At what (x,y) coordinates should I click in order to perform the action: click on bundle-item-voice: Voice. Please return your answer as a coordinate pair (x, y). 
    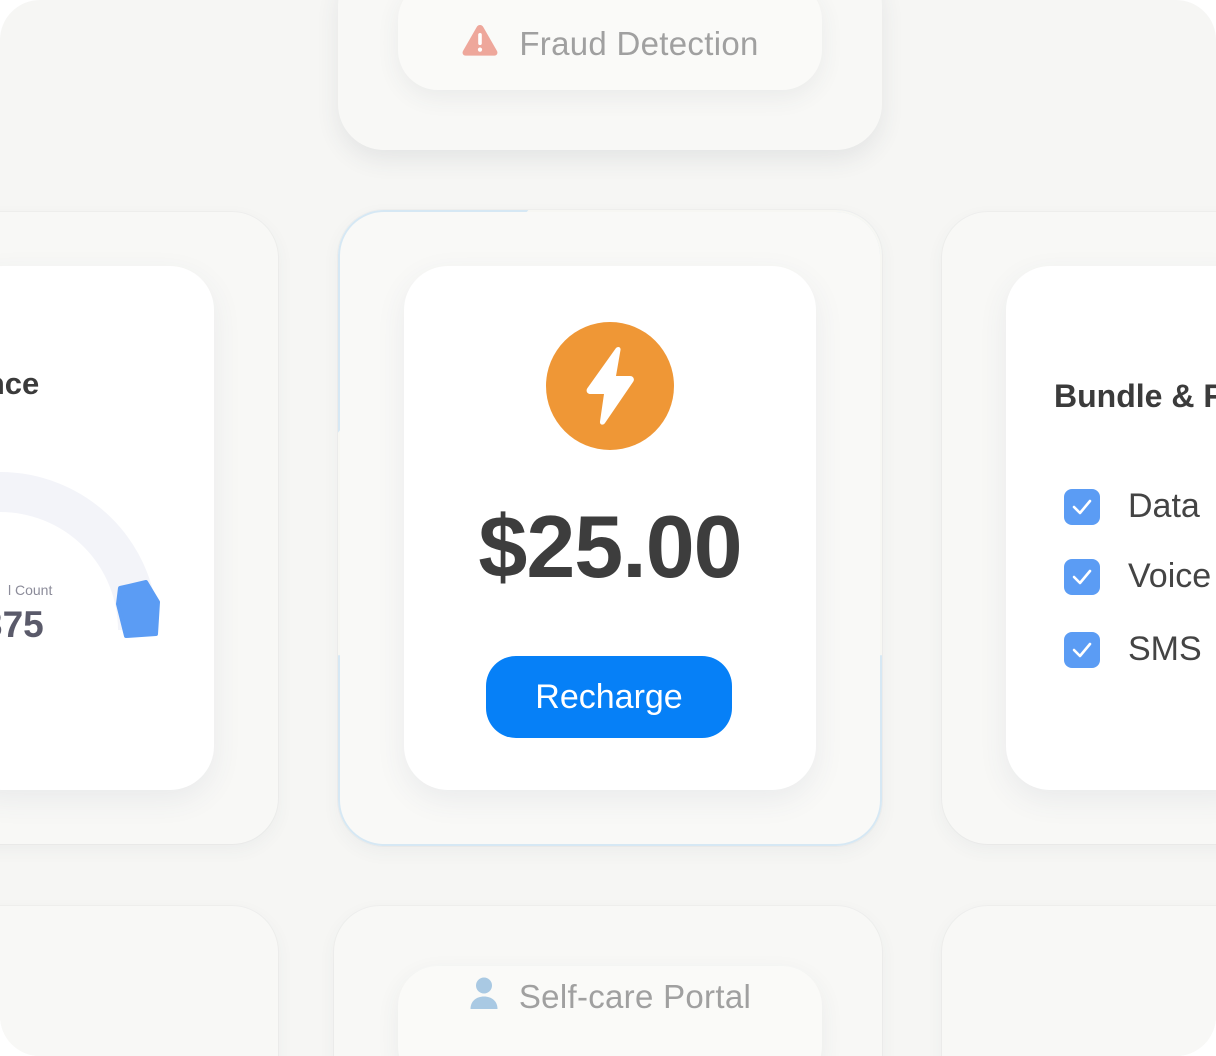
    Looking at the image, I should click on (1137, 576).